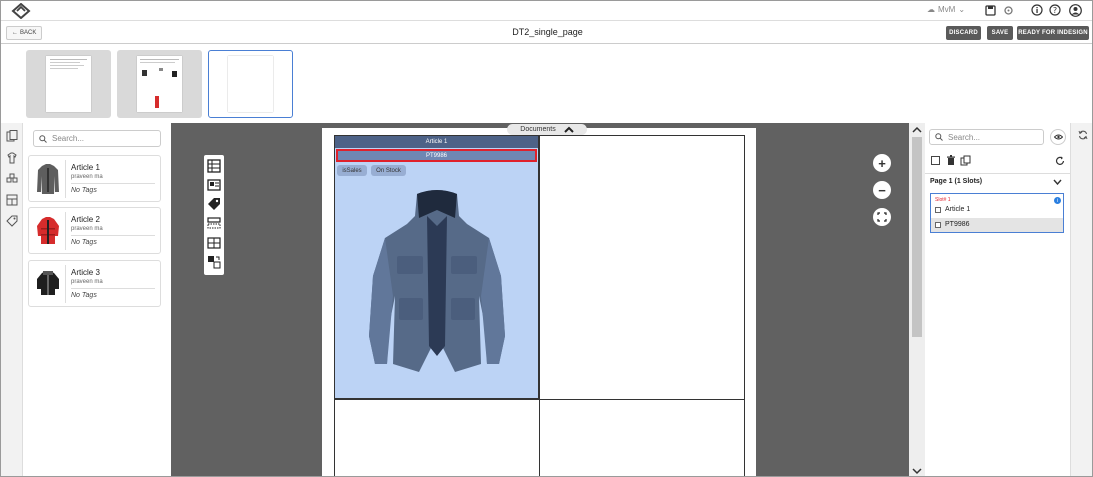 This screenshot has height=477, width=1093. I want to click on chevron-down-icon: ⌄, so click(962, 9).